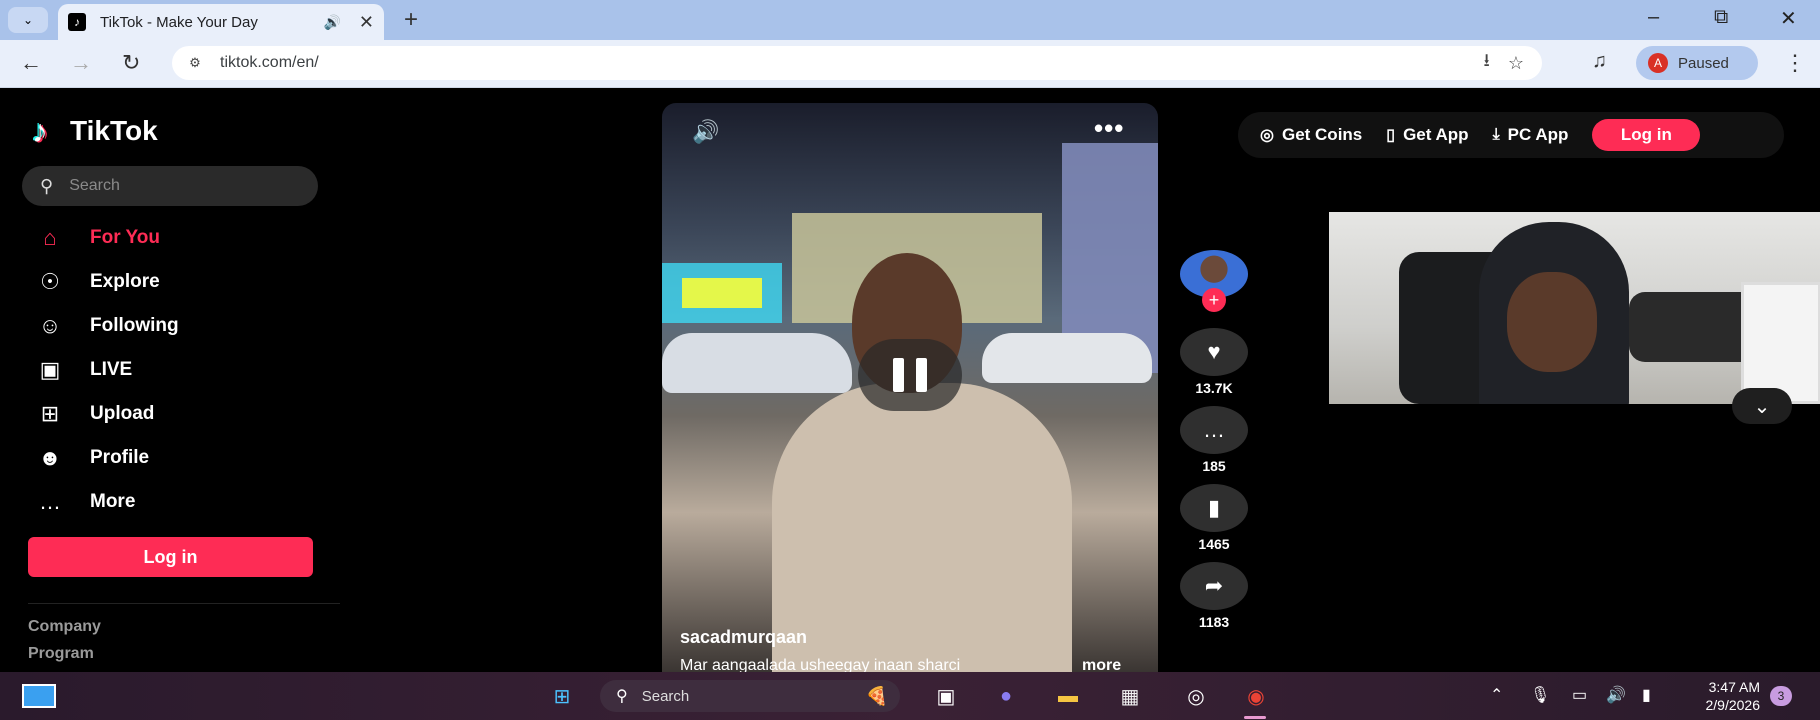  What do you see at coordinates (750, 696) in the screenshot?
I see `taskbar-search-input: ⚲ Search 🍕` at bounding box center [750, 696].